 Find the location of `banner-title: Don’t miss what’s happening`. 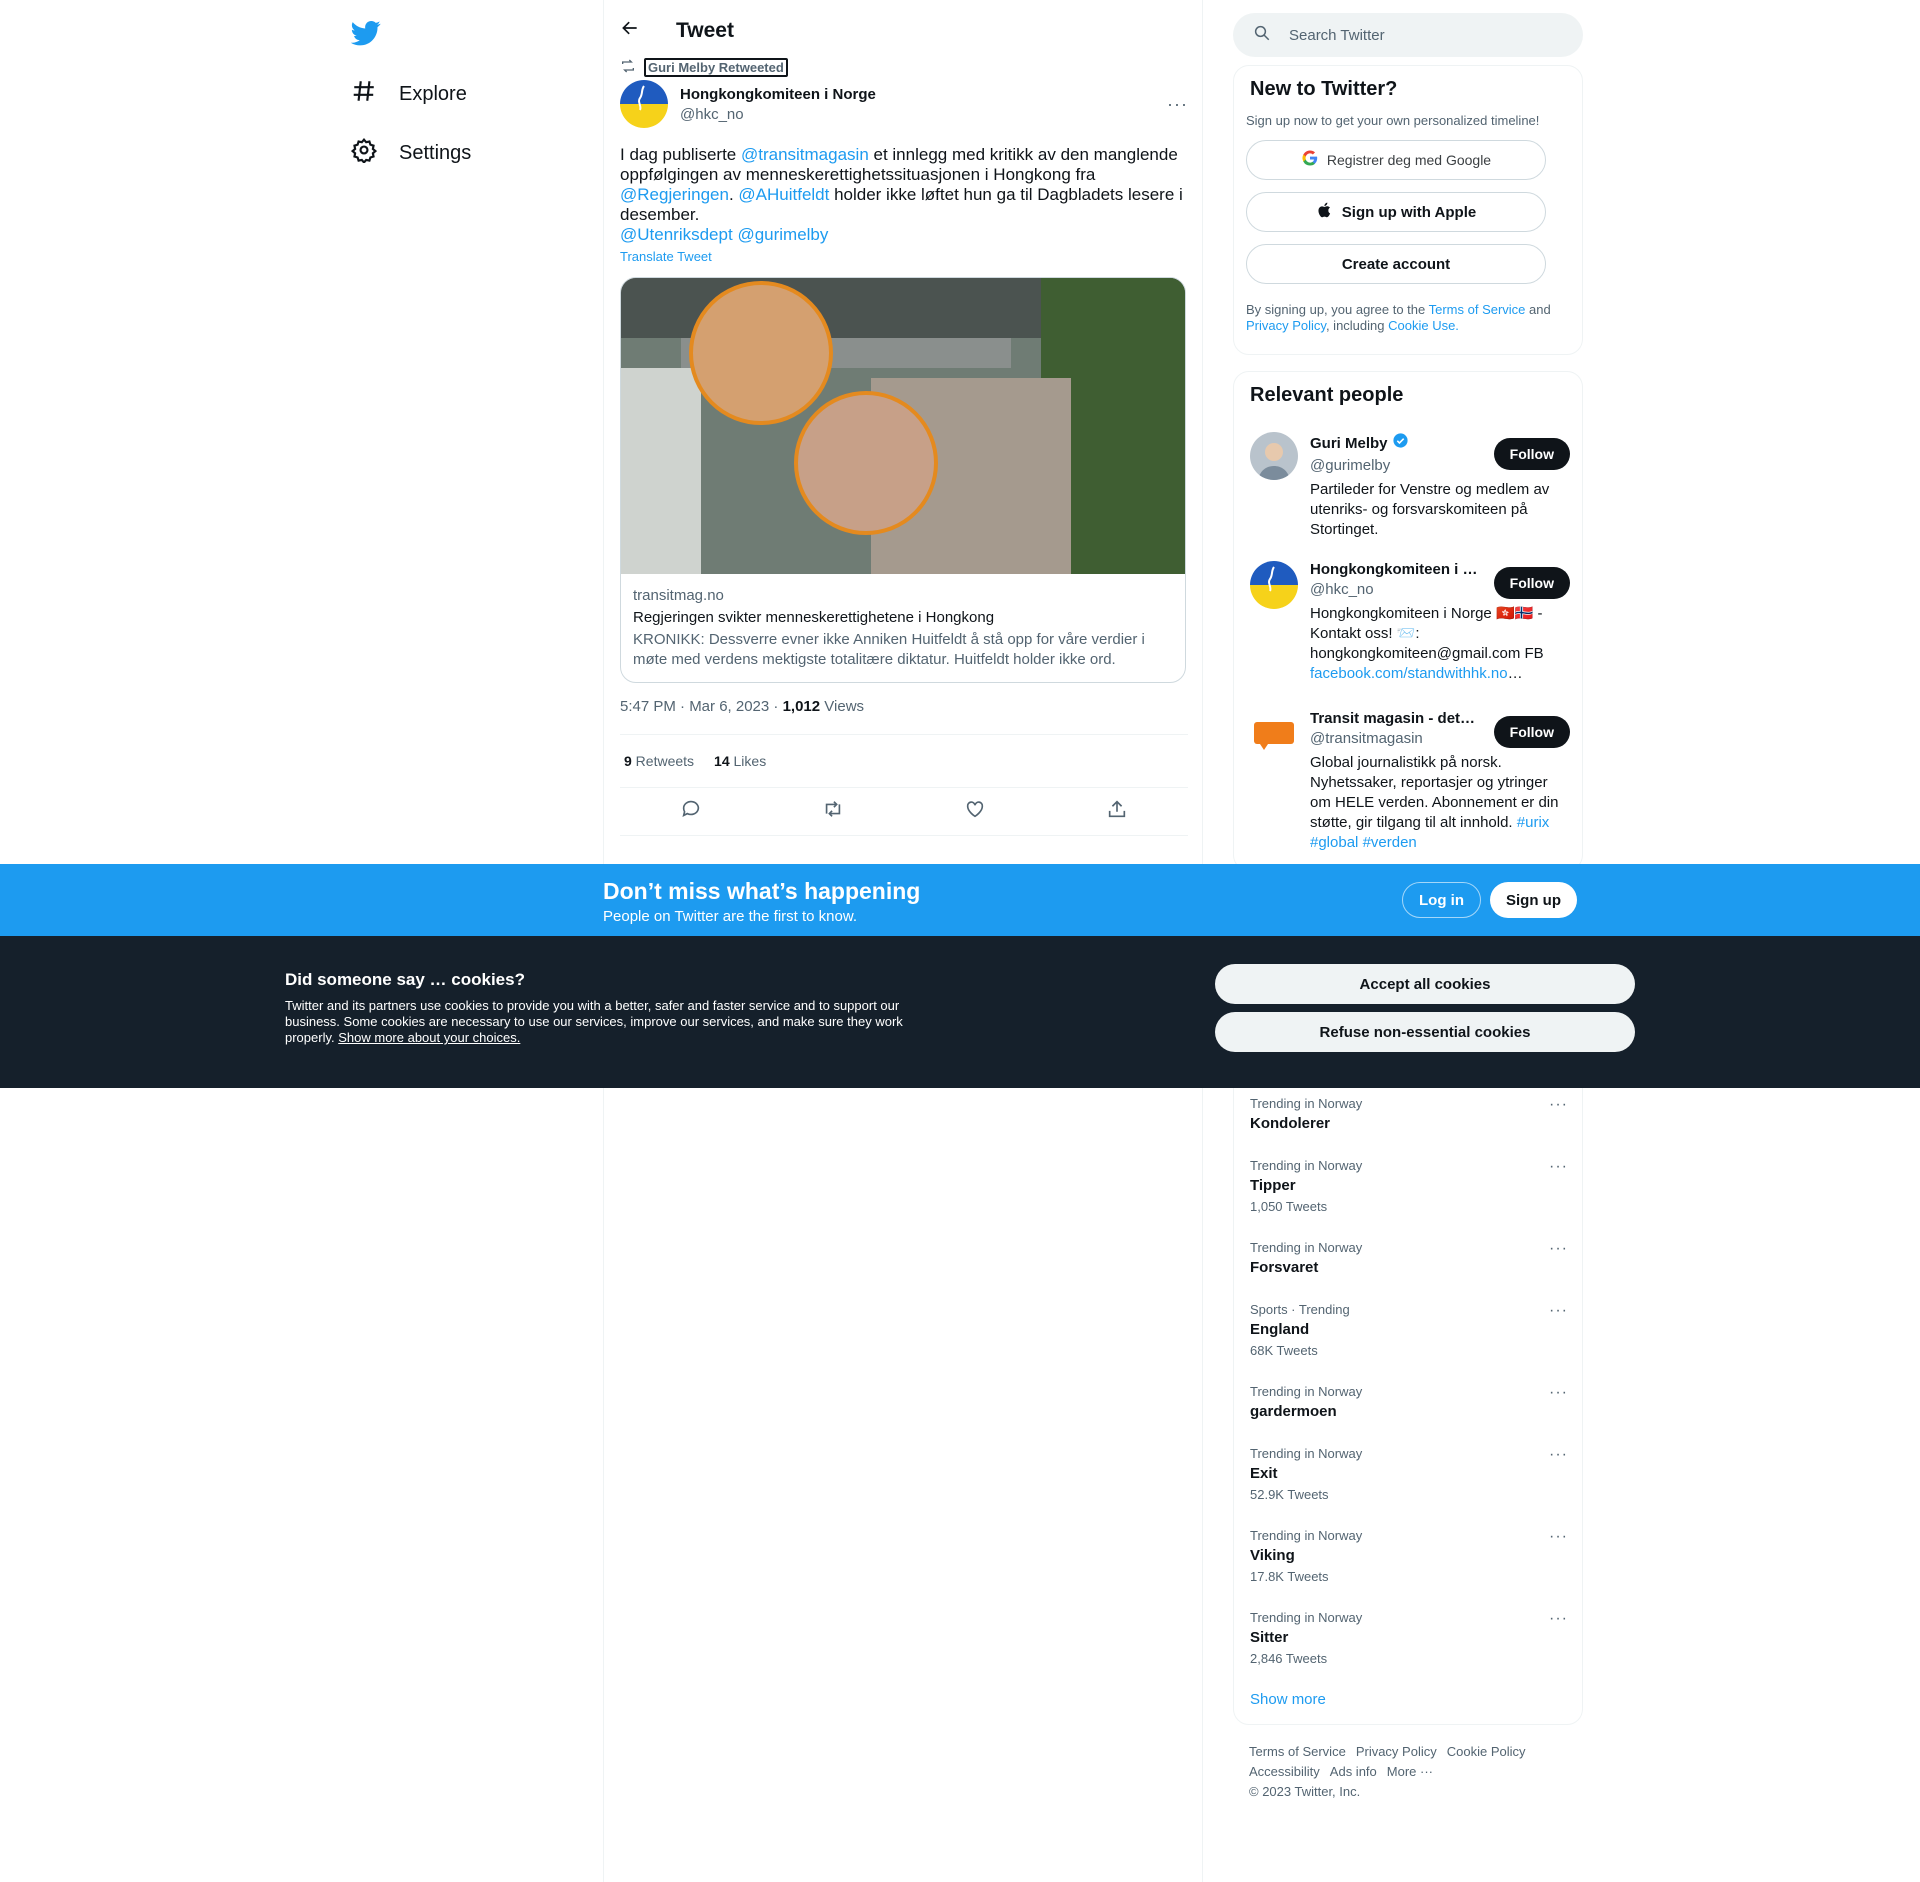

banner-title: Don’t miss what’s happening is located at coordinates (762, 891).